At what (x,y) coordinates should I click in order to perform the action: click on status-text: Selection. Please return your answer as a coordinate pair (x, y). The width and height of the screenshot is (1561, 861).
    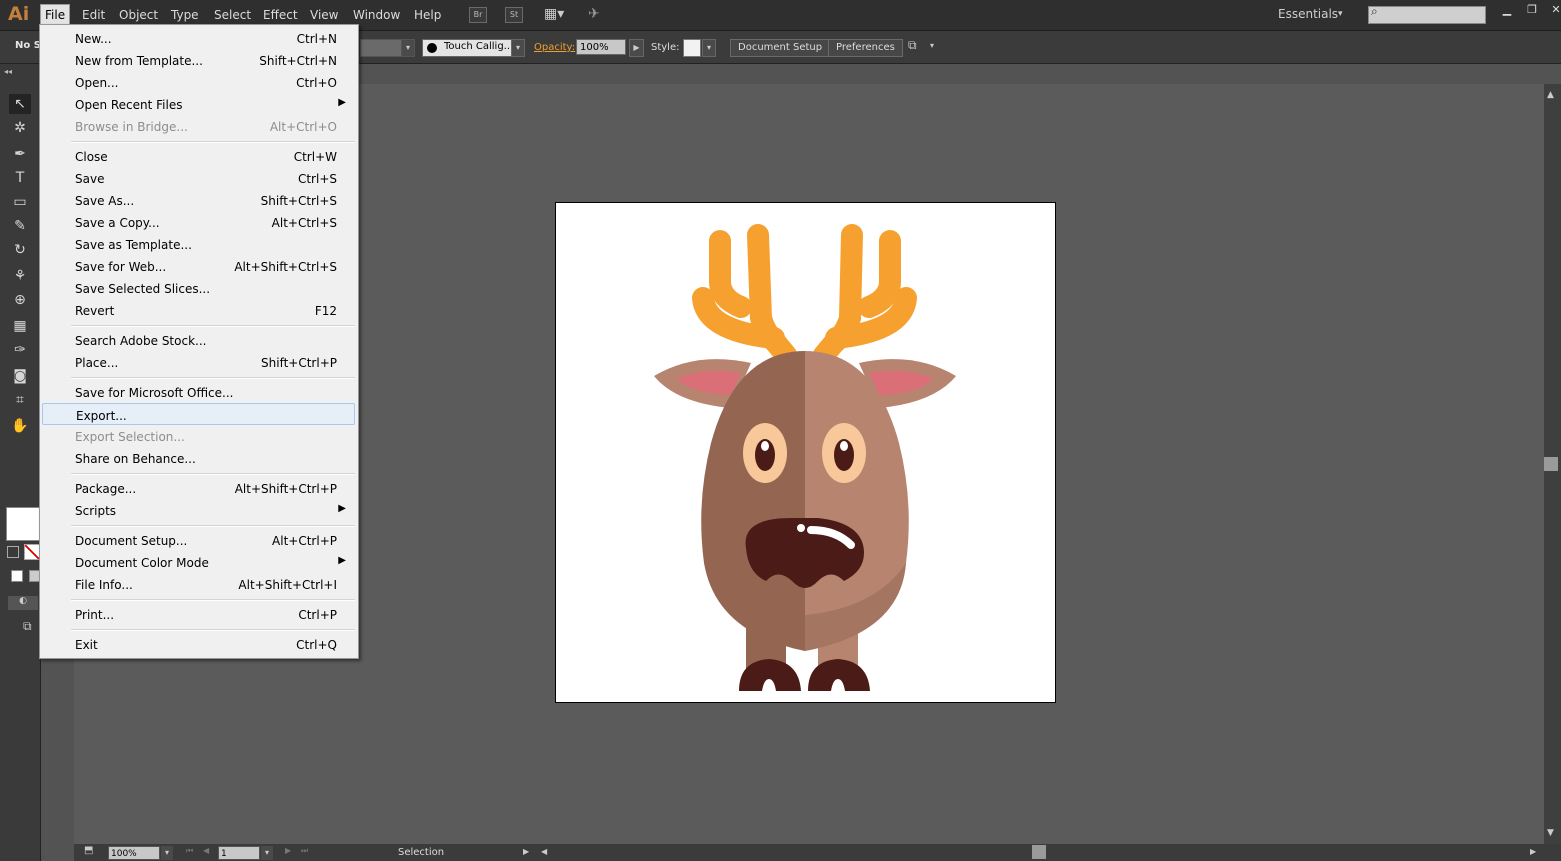
    Looking at the image, I should click on (421, 852).